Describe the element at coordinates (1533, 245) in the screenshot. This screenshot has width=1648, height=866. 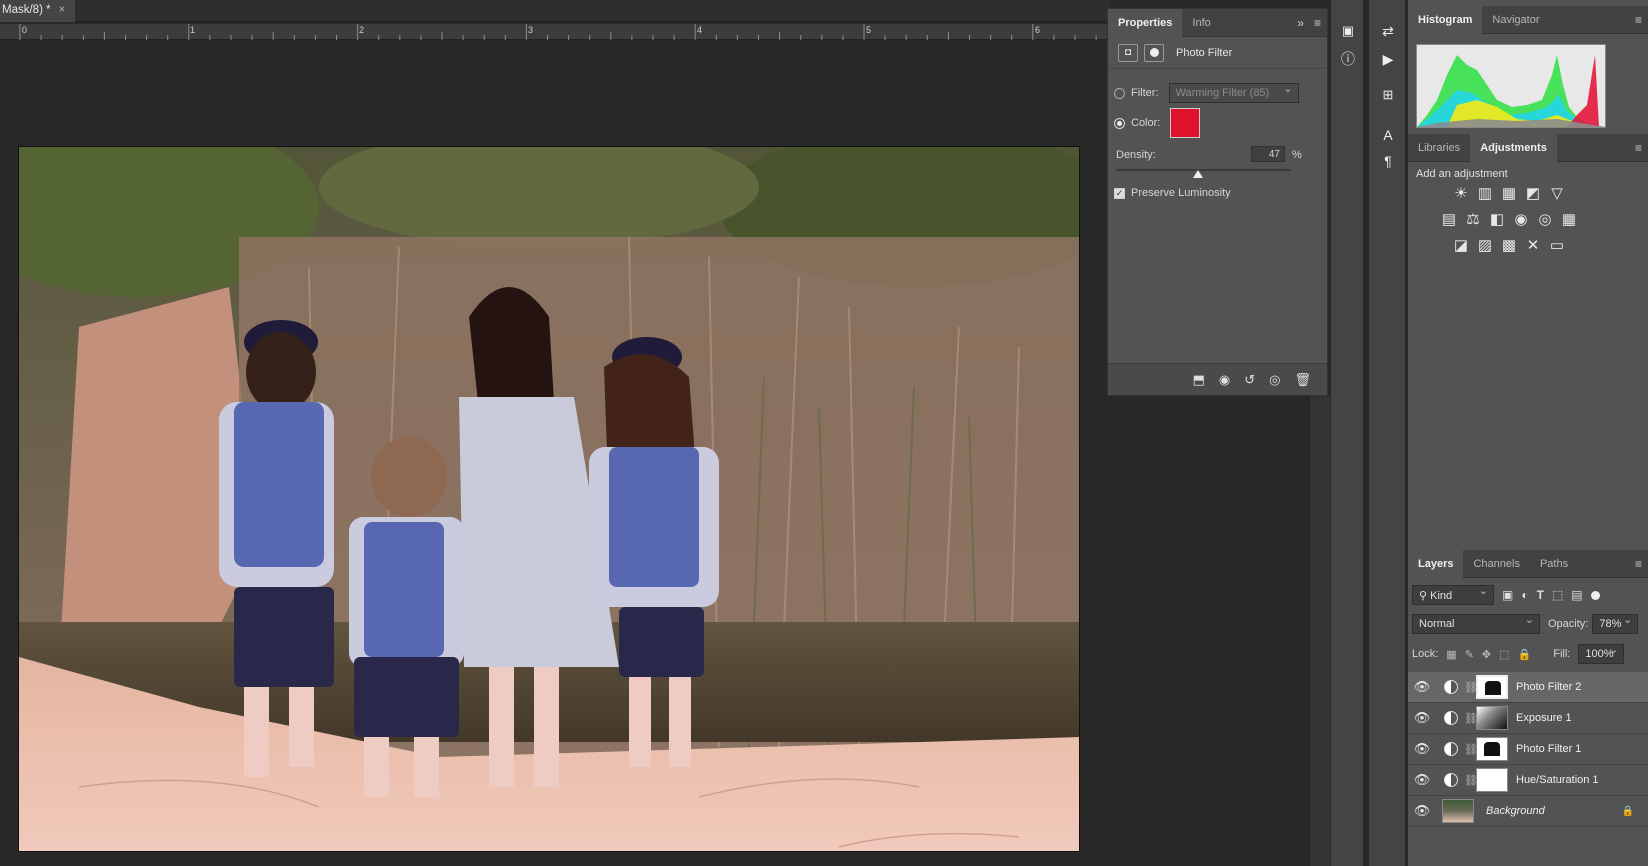
I see `selective-color-icon: ✕` at that location.